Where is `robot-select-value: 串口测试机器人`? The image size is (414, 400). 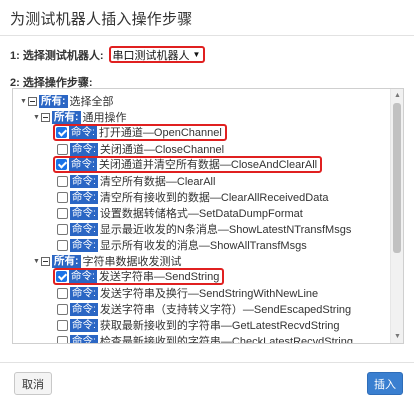 robot-select-value: 串口测试机器人 is located at coordinates (151, 55).